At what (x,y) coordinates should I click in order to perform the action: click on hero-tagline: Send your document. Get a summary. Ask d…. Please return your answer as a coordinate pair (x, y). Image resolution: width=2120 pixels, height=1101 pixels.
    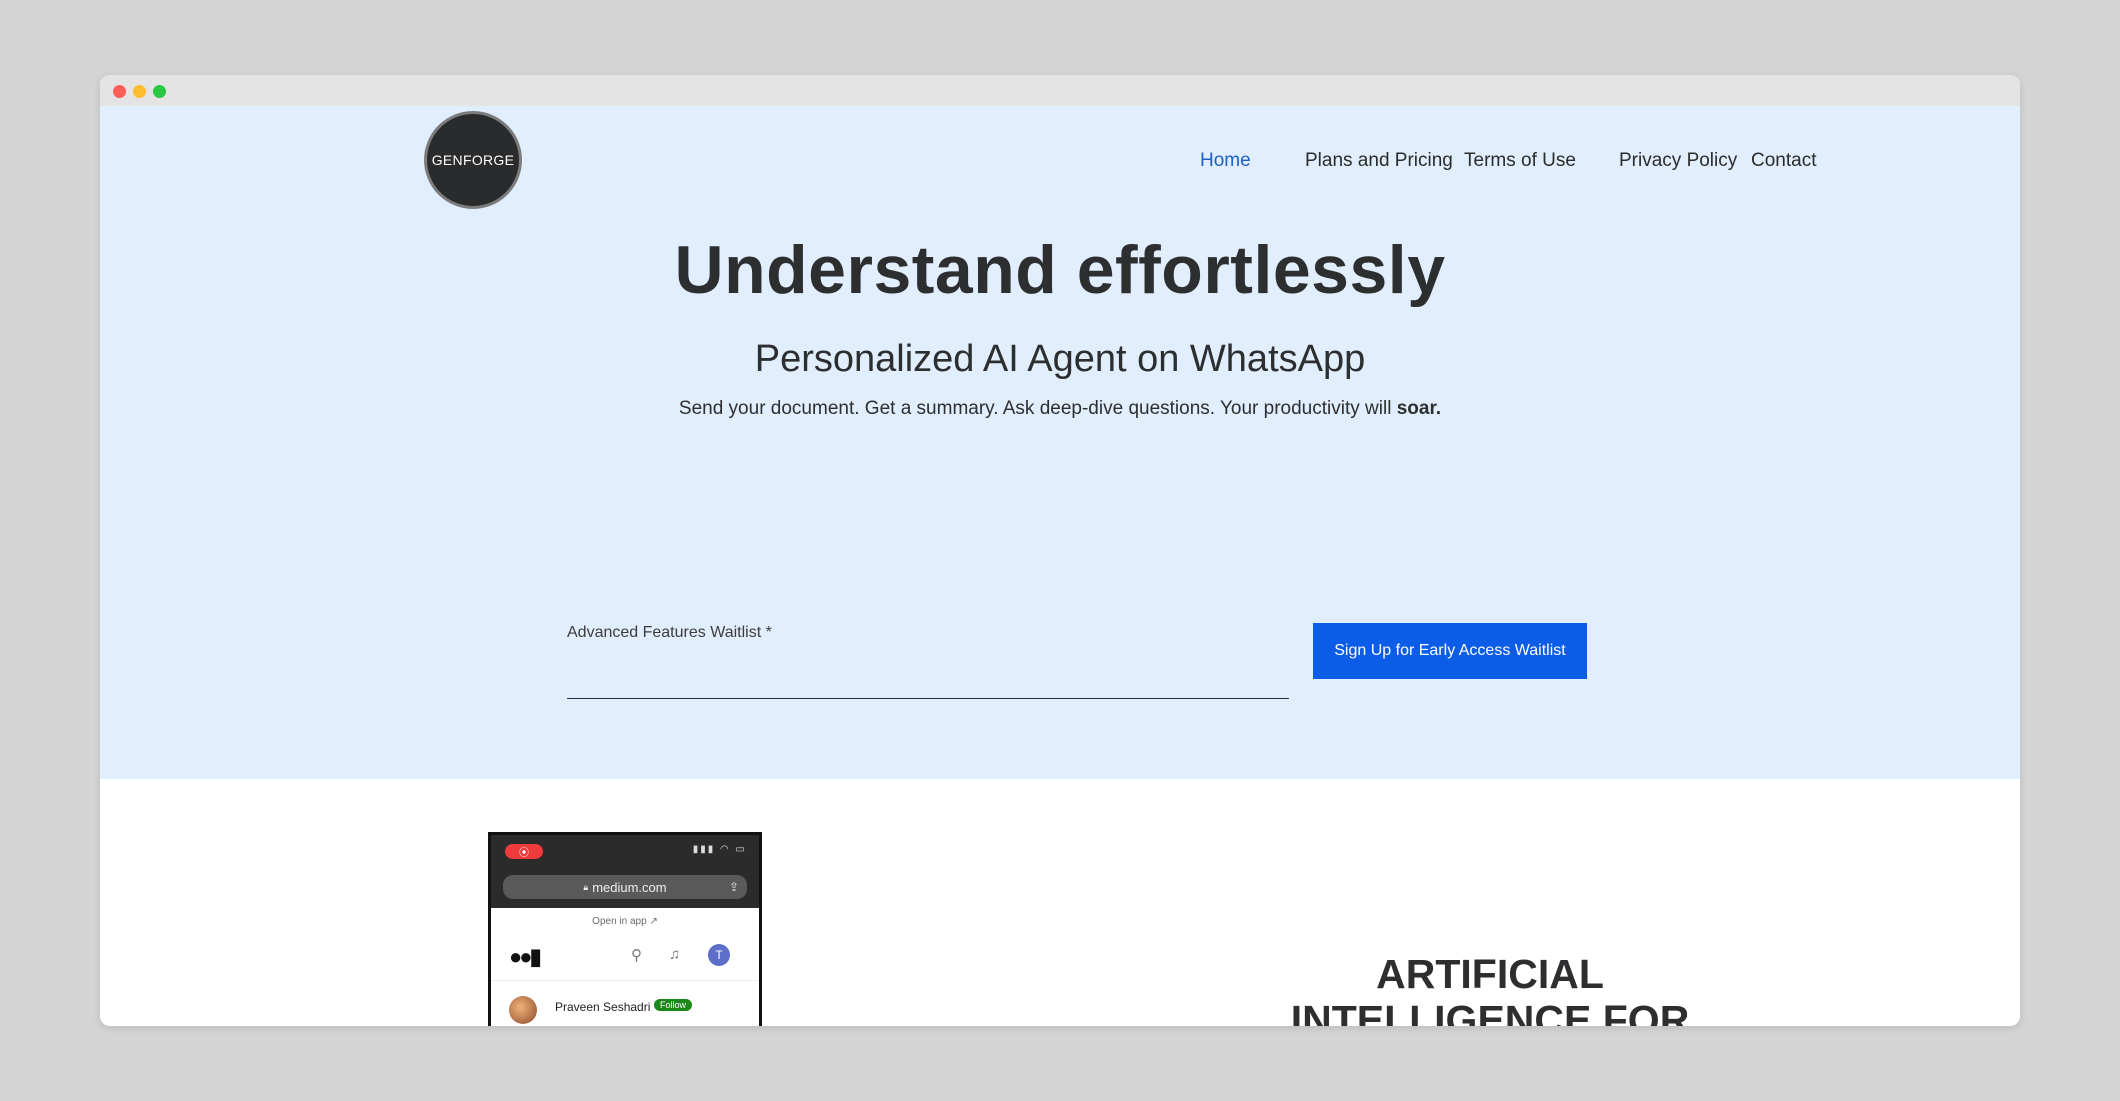
    Looking at the image, I should click on (1060, 409).